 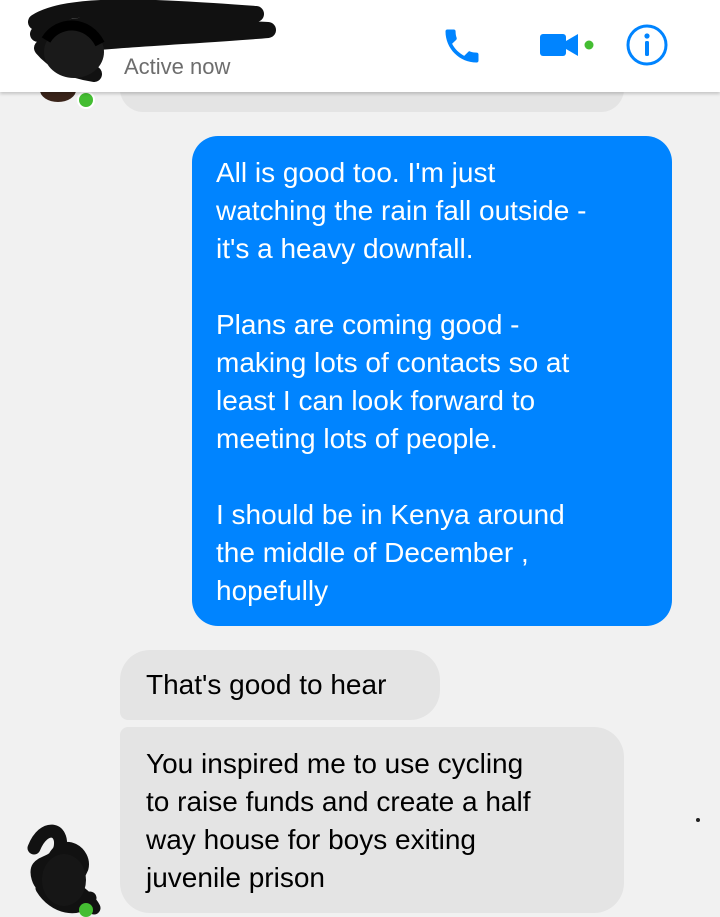 I want to click on info-icon, so click(x=647, y=45).